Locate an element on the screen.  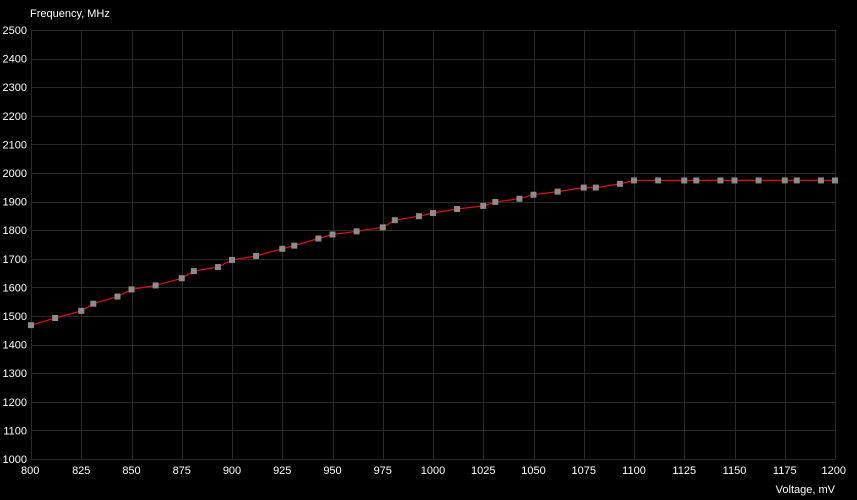
x-tick-label: 1125 is located at coordinates (684, 471).